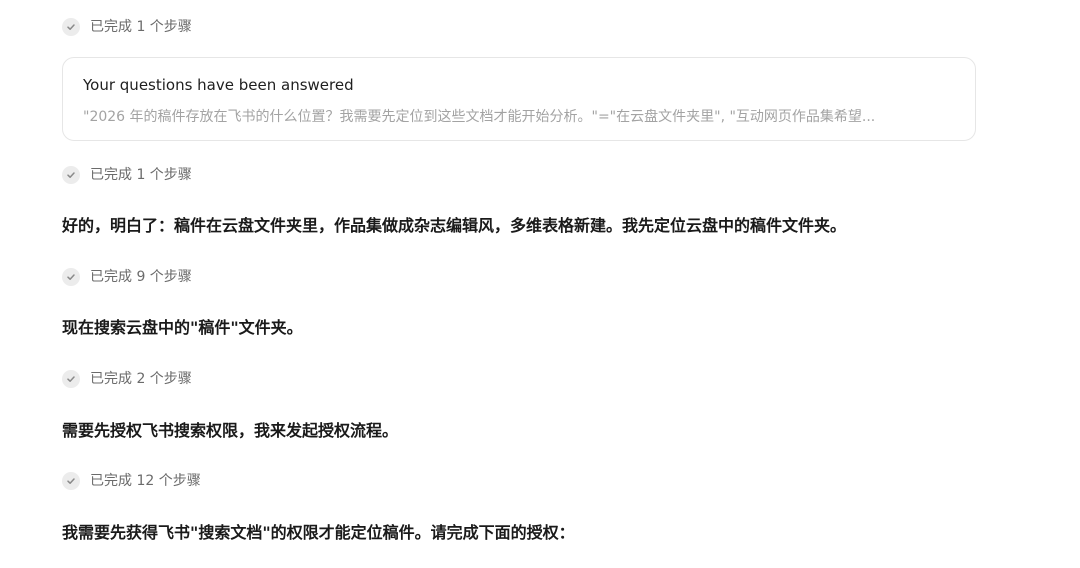  I want to click on assistant-message: 我需要先获得飞书"搜索文档"的权限才能定位稿件。请完成下面的授权：, so click(318, 532).